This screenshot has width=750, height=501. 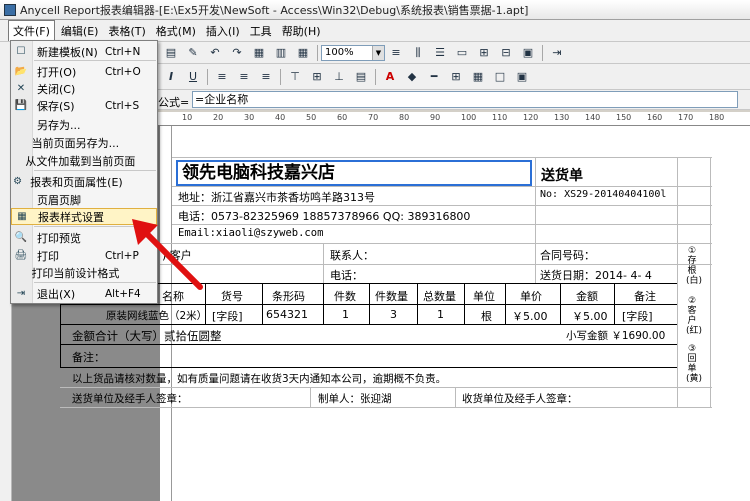 What do you see at coordinates (434, 77) in the screenshot?
I see `line-style-icon: ━` at bounding box center [434, 77].